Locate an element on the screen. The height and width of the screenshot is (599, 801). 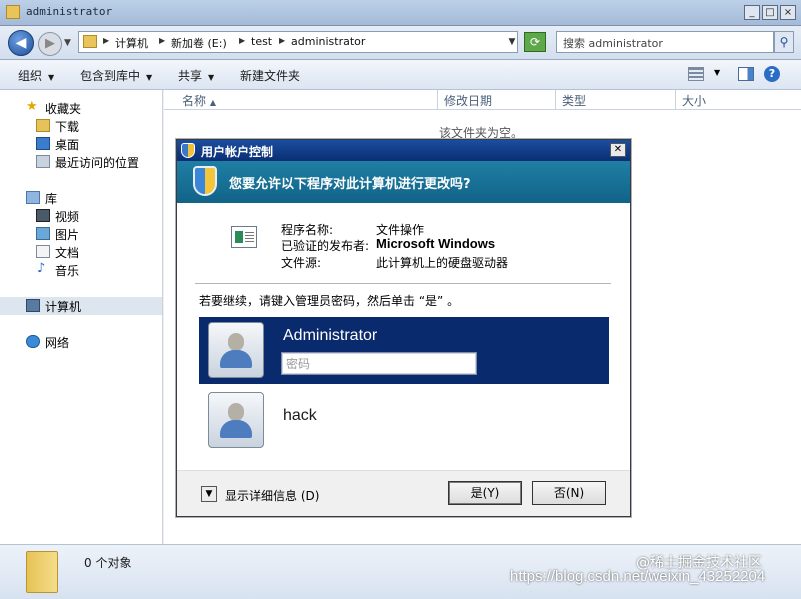
account-name: Administrator is located at coordinates (330, 335).